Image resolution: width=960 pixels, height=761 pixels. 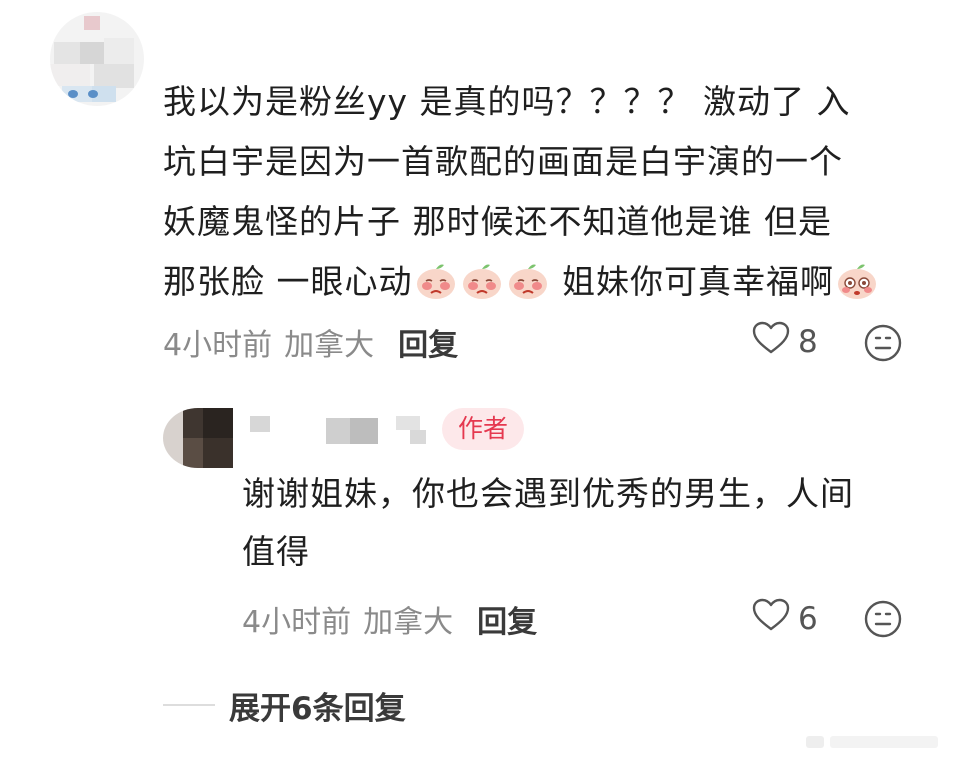 I want to click on comment-meta: 4小时前 加拿大 回复, so click(x=310, y=342).